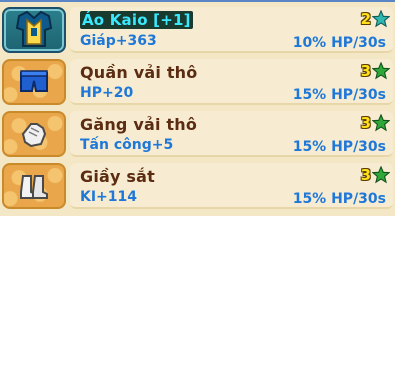  I want to click on equipment-row-boots: Giầy sắt KI+114 3 15% HP/30s, so click(197, 185).